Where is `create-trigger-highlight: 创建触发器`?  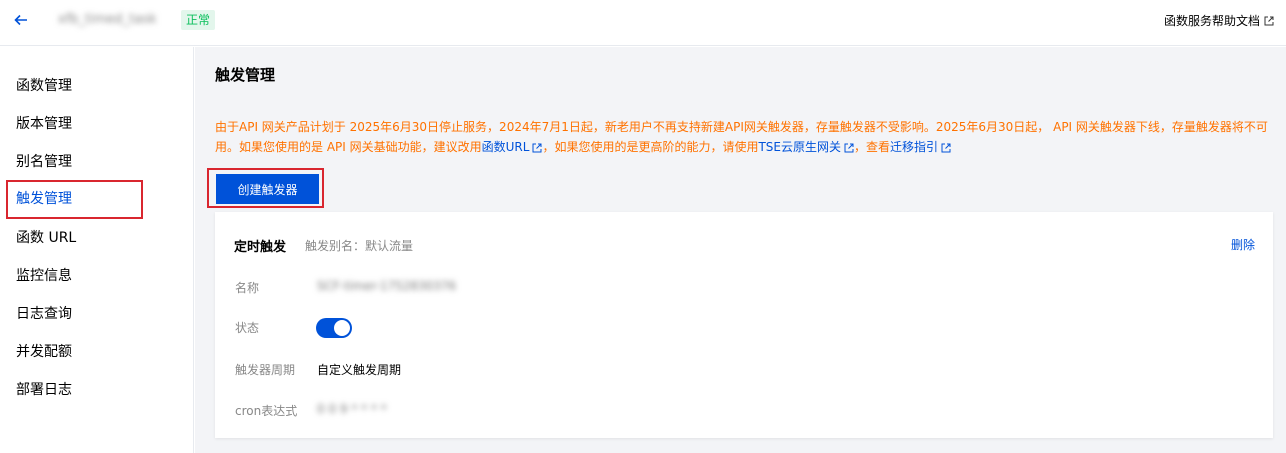
create-trigger-highlight: 创建触发器 is located at coordinates (265, 188).